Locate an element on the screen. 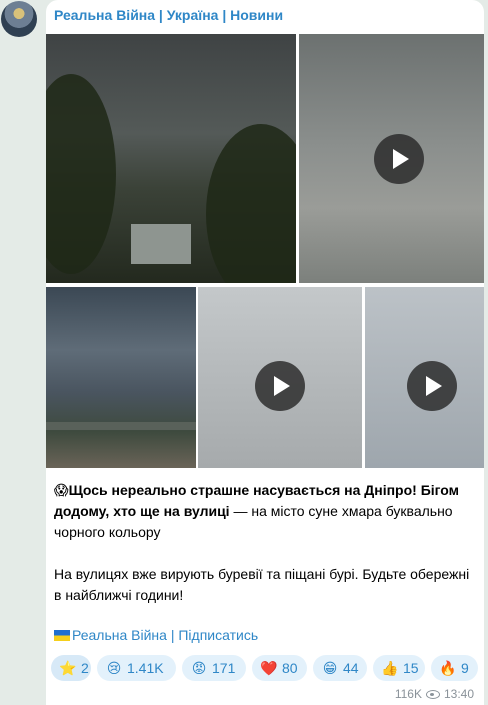 The width and height of the screenshot is (488, 705). eye-icon is located at coordinates (432, 694).